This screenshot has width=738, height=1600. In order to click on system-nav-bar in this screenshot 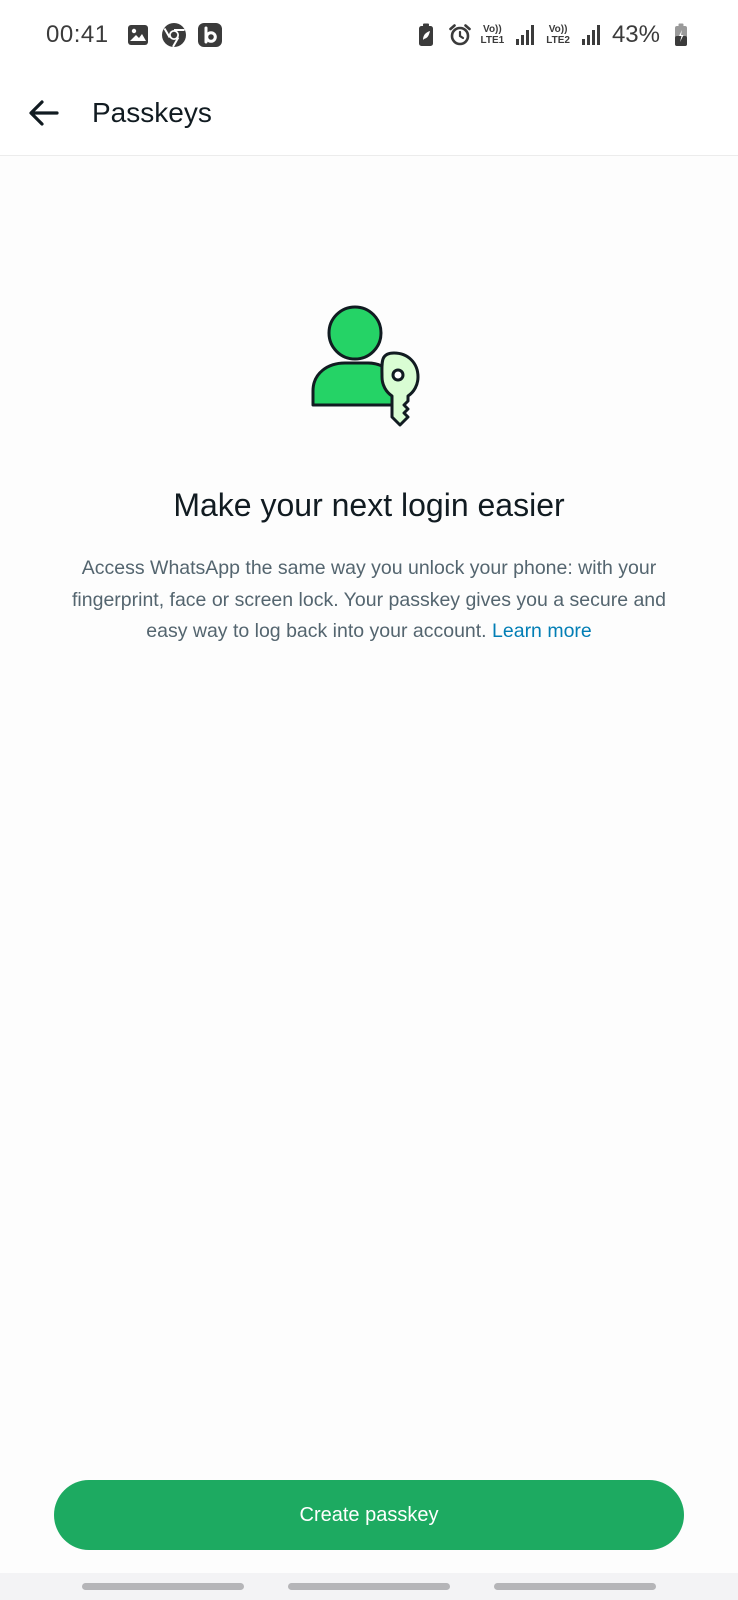, I will do `click(369, 1586)`.